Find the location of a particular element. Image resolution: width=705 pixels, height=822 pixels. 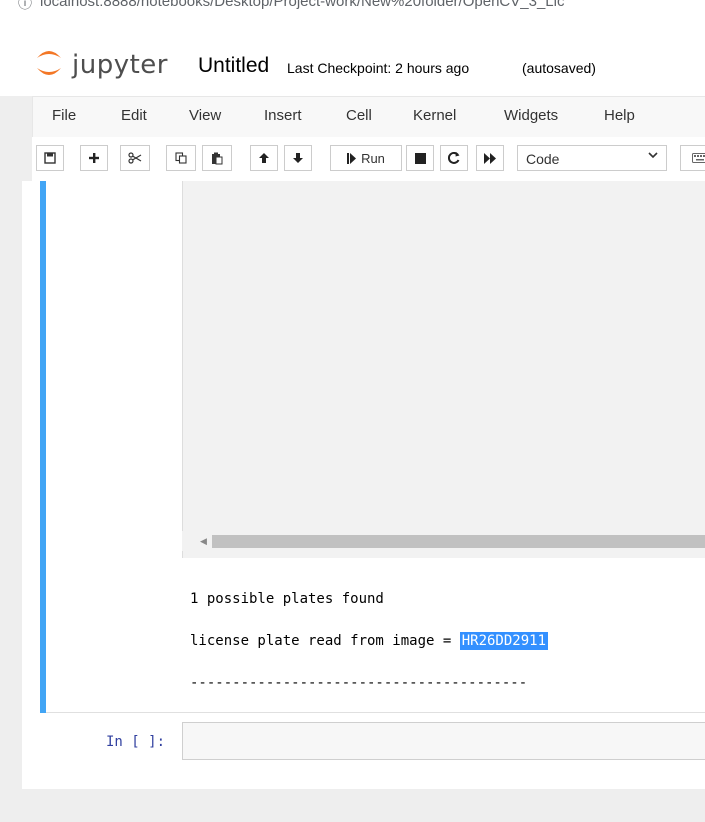

output-line-plates-found: 1 possible plates found is located at coordinates (287, 599).